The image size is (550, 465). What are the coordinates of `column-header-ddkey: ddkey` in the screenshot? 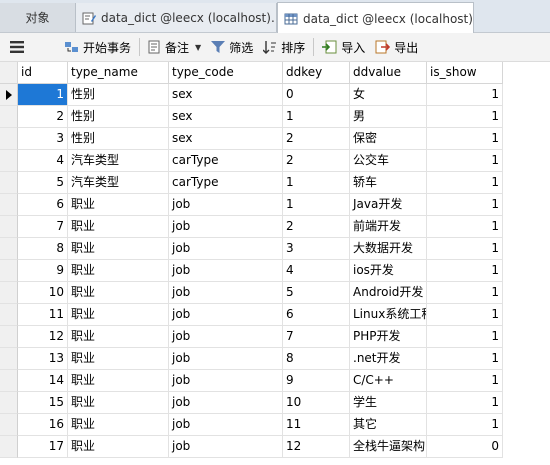 It's located at (316, 73).